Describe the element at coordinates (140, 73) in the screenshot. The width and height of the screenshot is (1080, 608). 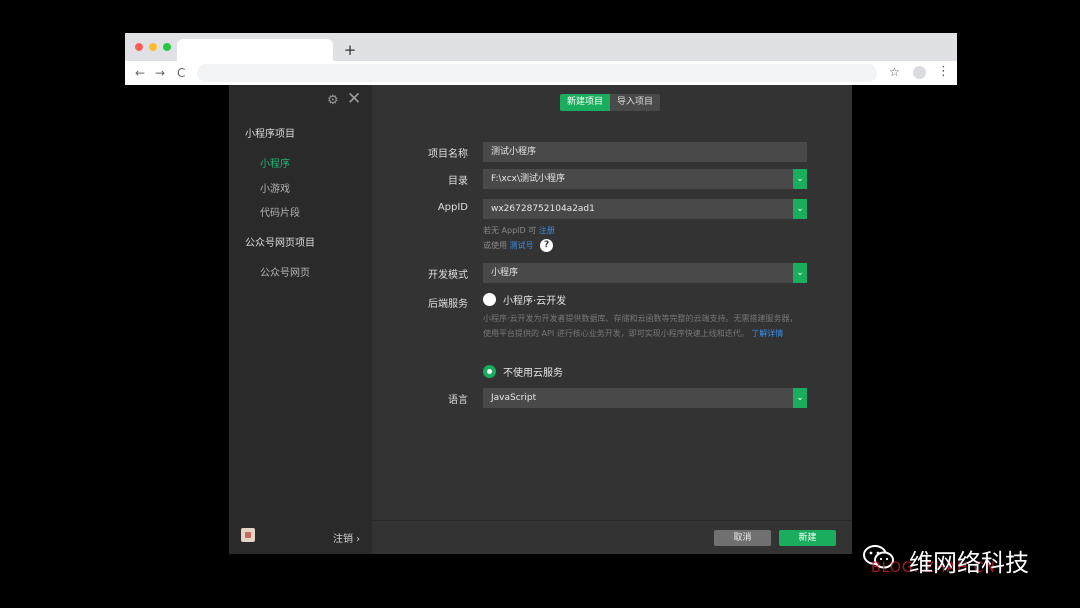
I see `back-icon: ←` at that location.